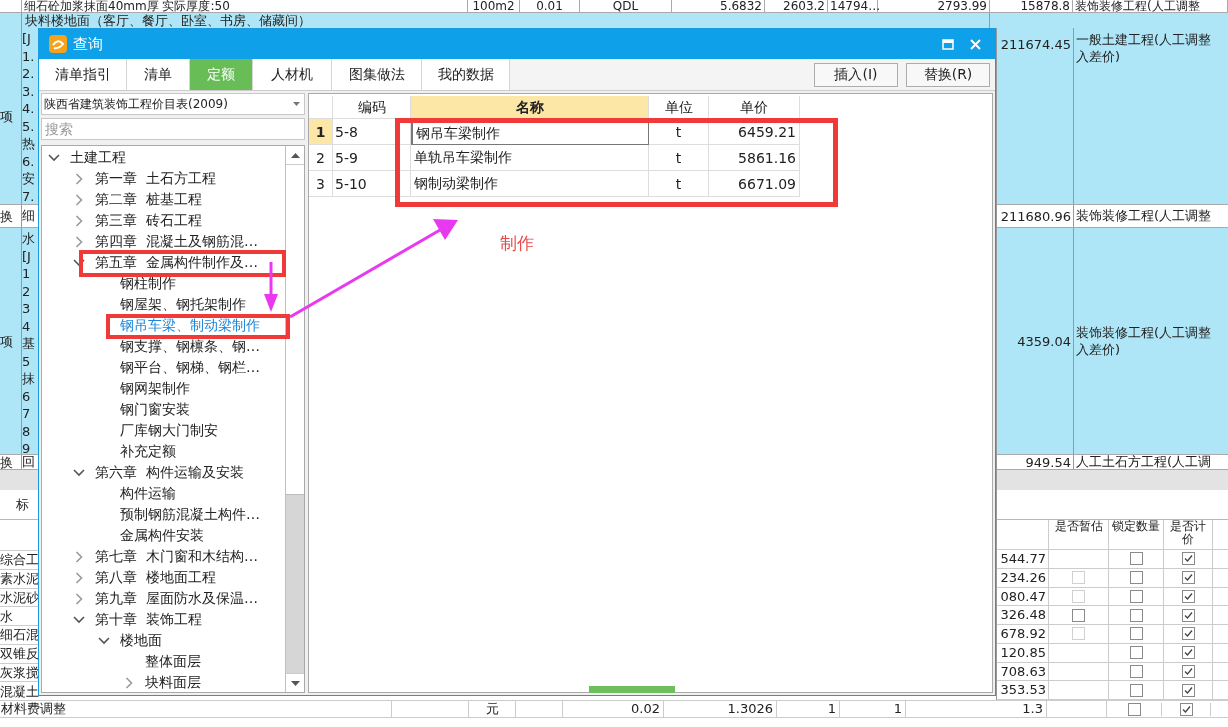 This screenshot has height=727, width=1228. I want to click on row-number: 1, so click(321, 132).